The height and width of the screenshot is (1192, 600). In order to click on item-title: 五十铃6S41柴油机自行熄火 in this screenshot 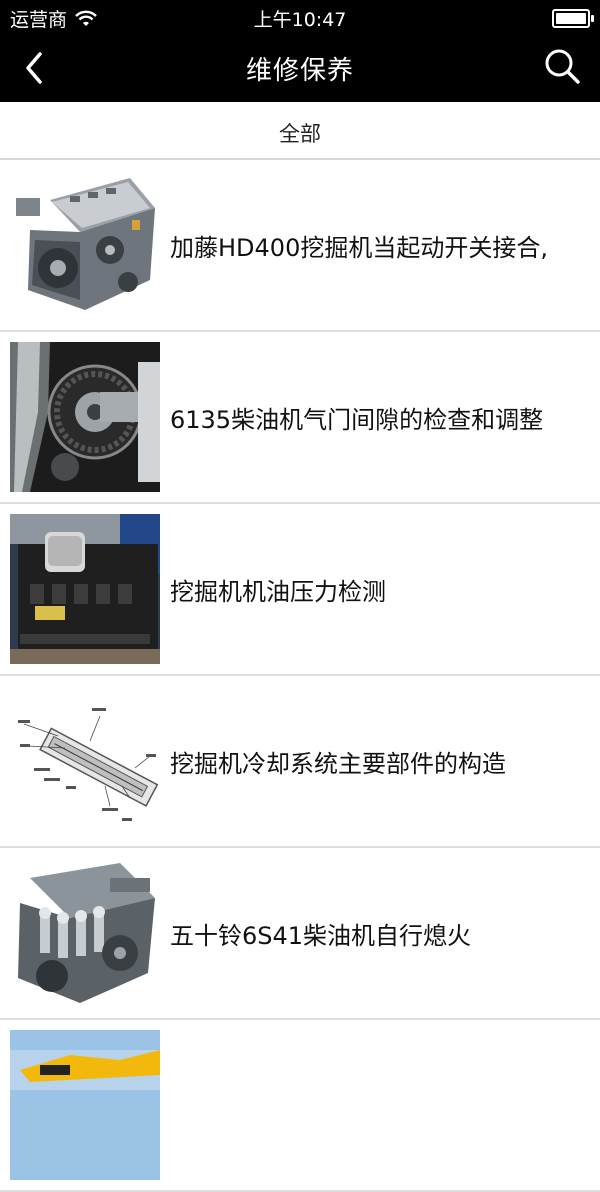, I will do `click(321, 935)`.